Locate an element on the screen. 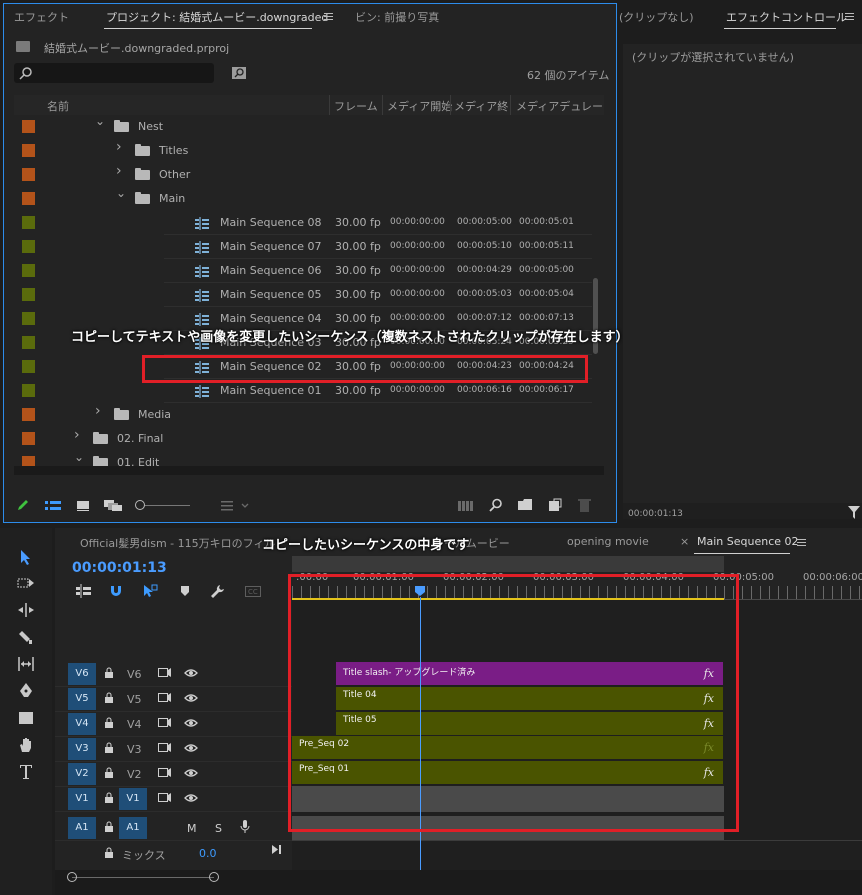 The height and width of the screenshot is (895, 862). tab-timeline-main-seq-02: Main Sequence 02 is located at coordinates (748, 541).